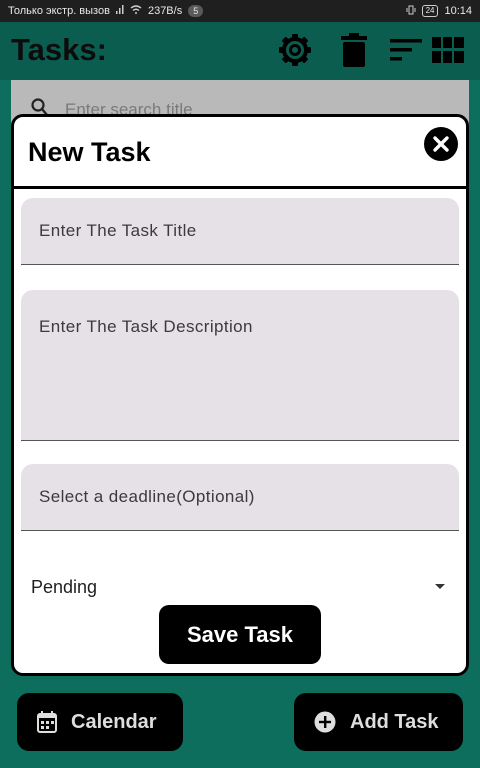  Describe the element at coordinates (295, 50) in the screenshot. I see `gear-icon` at that location.